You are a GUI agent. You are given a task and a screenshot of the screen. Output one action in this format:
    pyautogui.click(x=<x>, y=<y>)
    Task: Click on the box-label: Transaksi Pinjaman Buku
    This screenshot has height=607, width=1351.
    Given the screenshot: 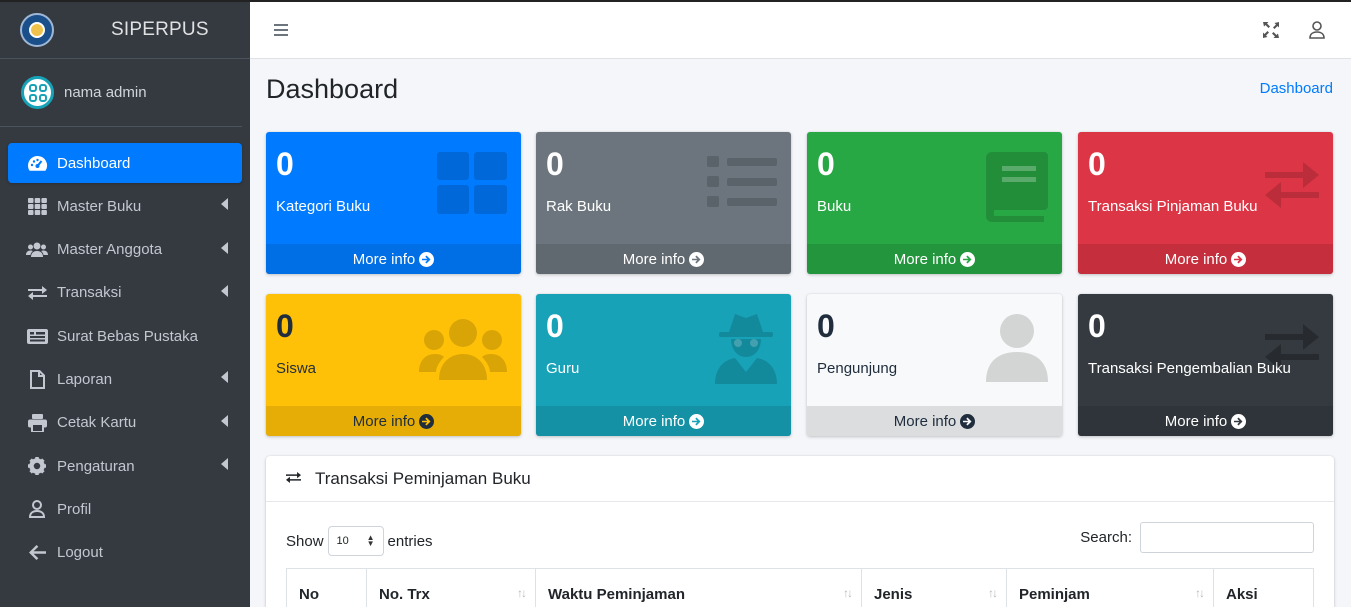 What is the action you would take?
    pyautogui.click(x=1173, y=206)
    